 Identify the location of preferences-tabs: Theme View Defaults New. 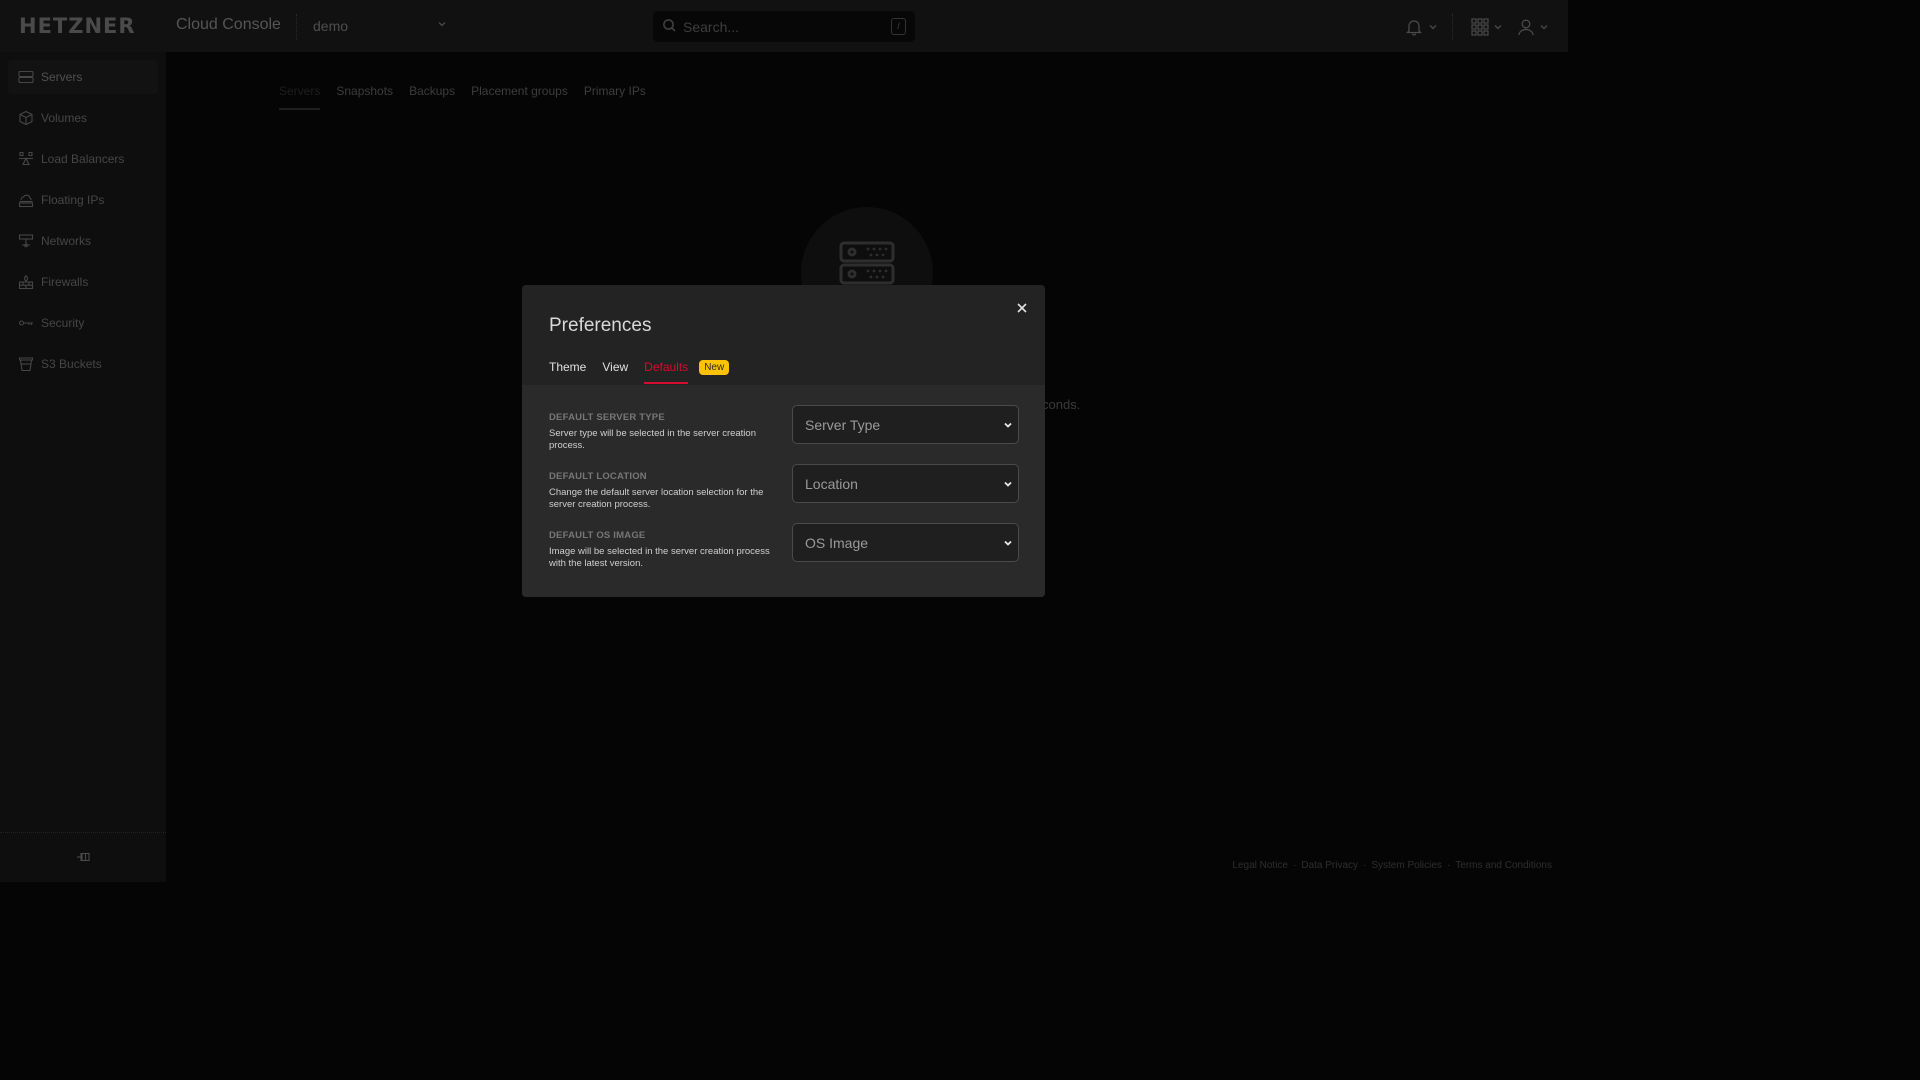
(639, 372).